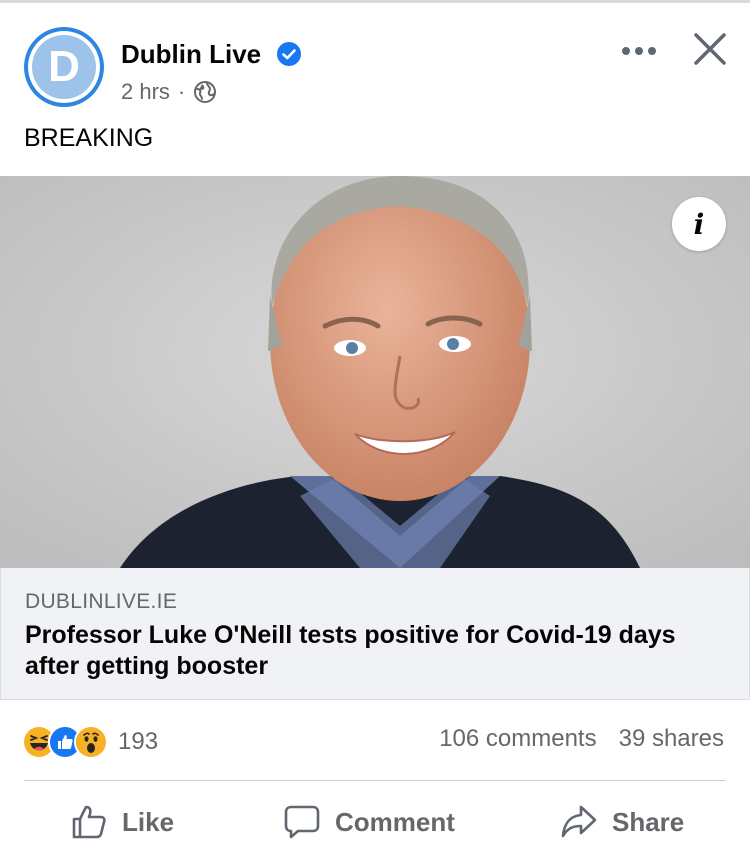  I want to click on comment-button: Comment, so click(369, 822).